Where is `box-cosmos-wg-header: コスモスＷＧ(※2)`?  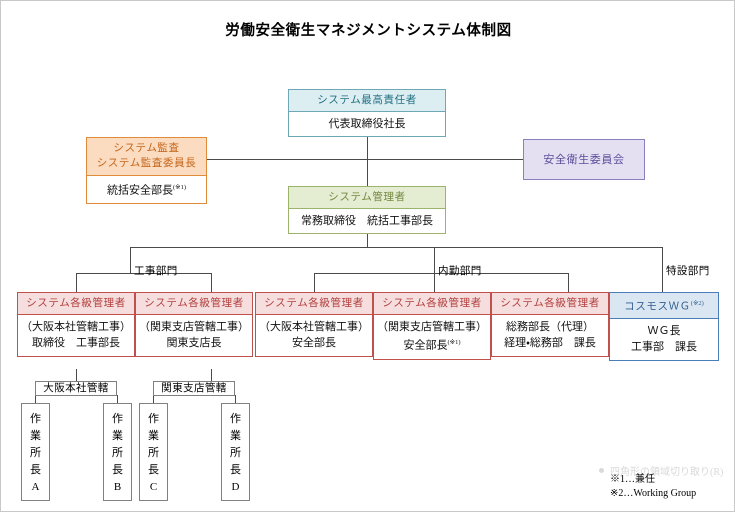 box-cosmos-wg-header: コスモスＷＧ(※2) is located at coordinates (664, 306).